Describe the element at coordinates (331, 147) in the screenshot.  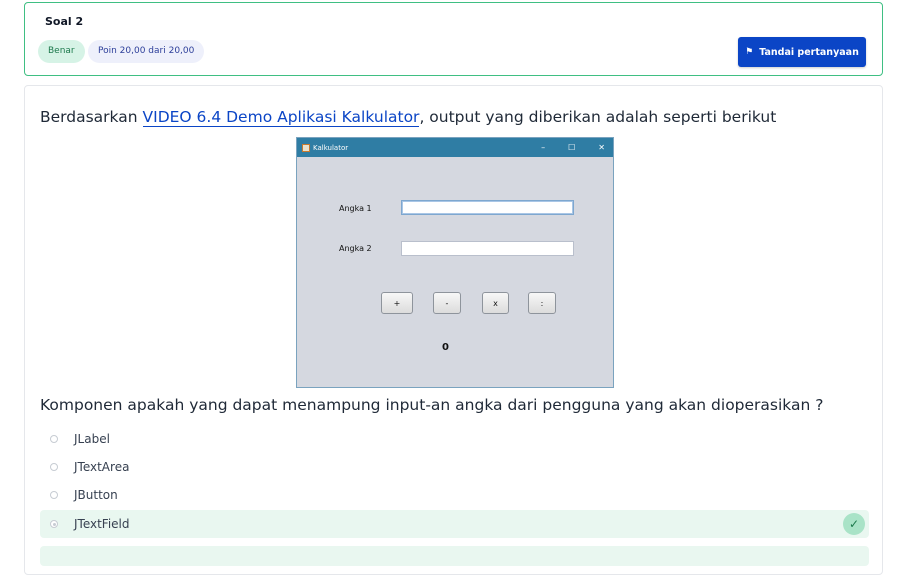
I see `calculator-window-title: Kalkulator` at that location.